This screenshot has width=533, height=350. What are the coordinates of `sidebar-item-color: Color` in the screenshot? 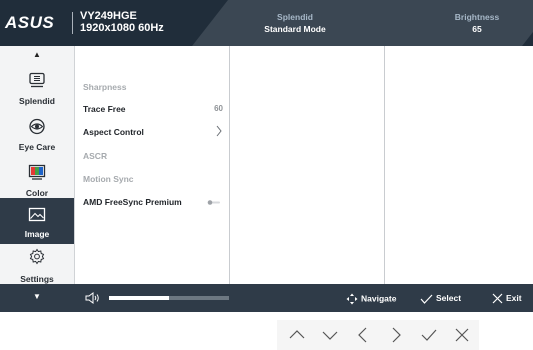 It's located at (37, 180).